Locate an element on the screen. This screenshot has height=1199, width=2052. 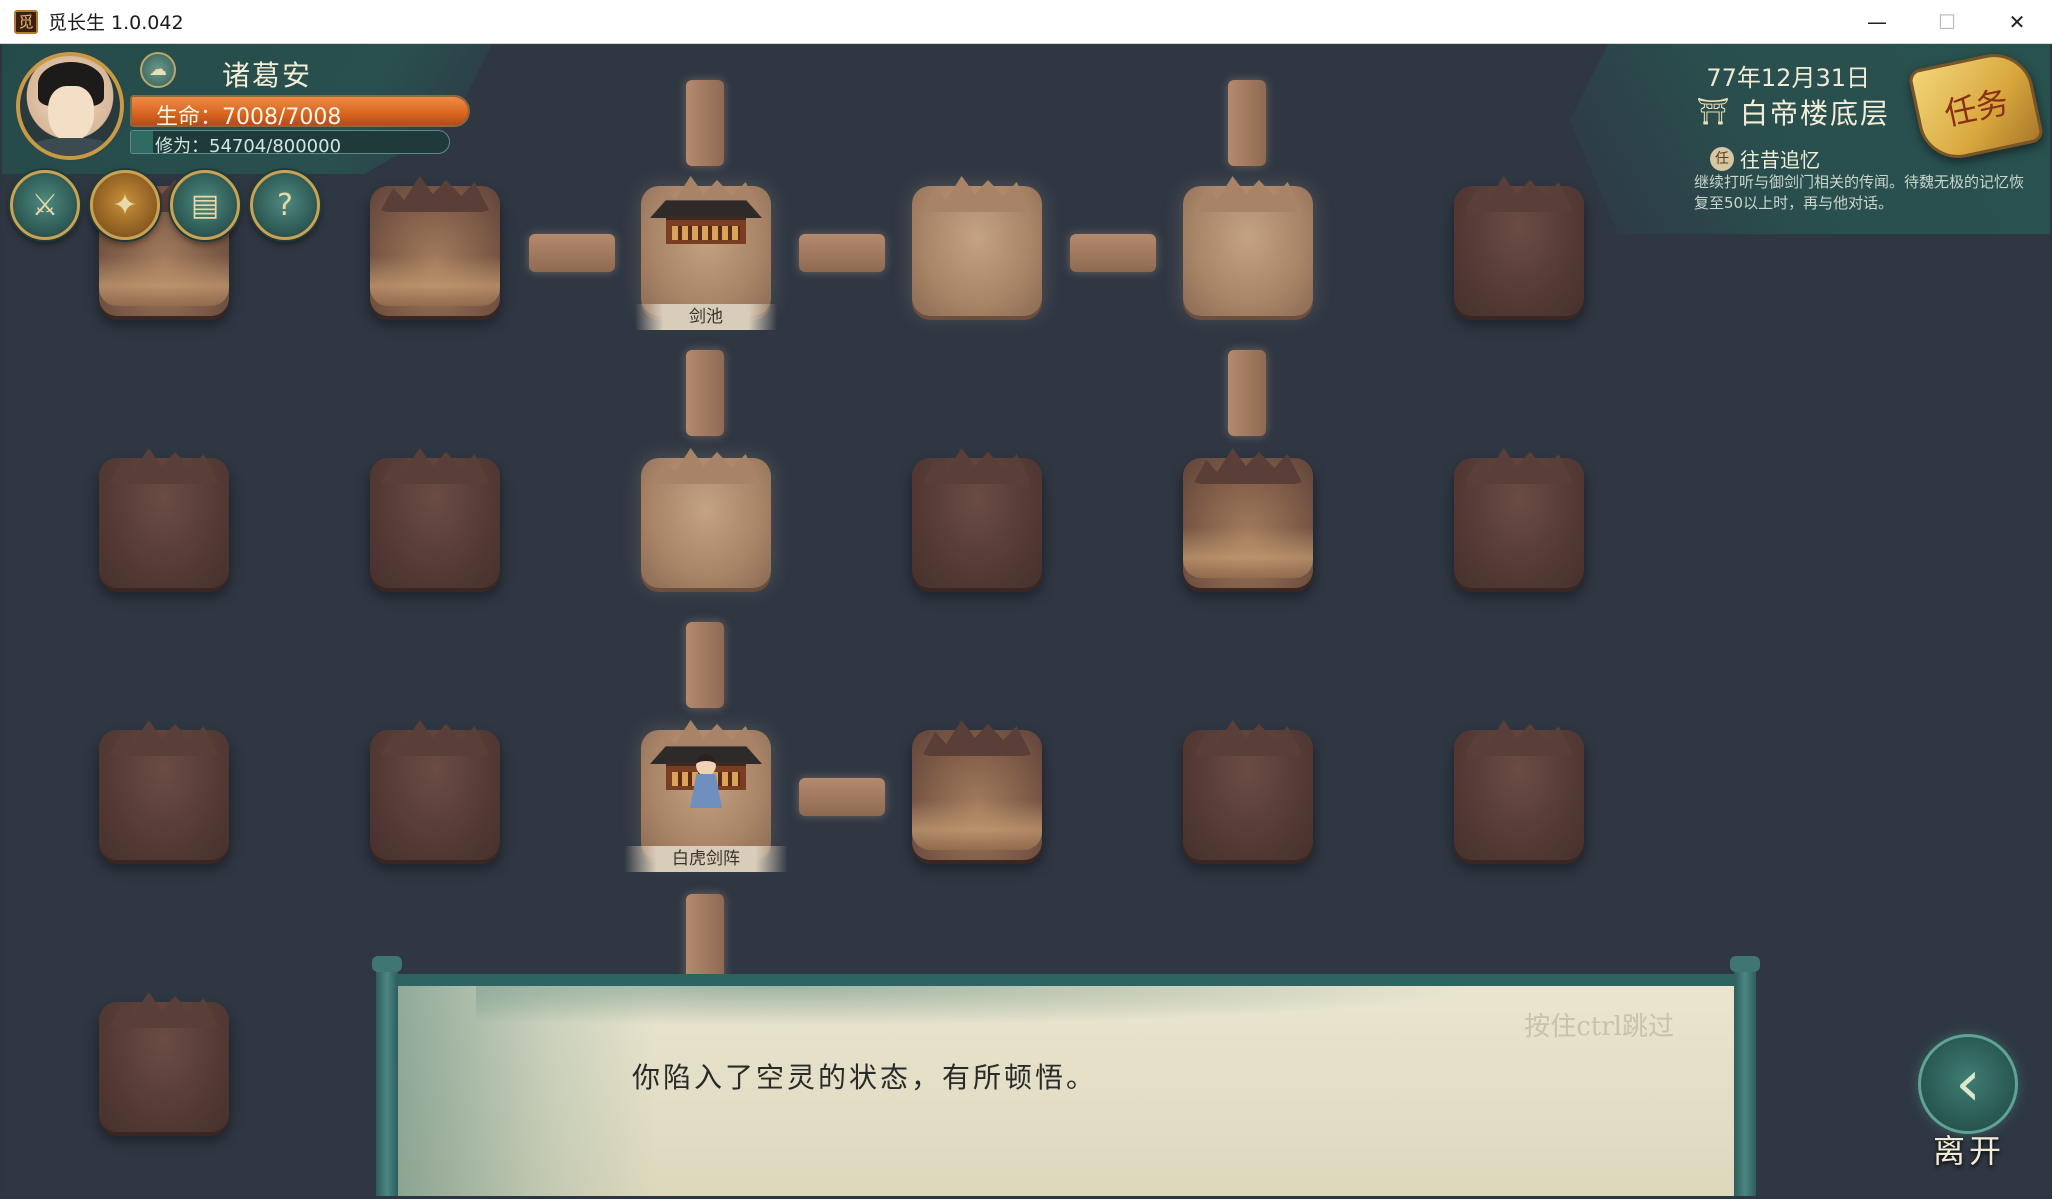
leave-button: ‹ 离开 is located at coordinates (1969, 1102).